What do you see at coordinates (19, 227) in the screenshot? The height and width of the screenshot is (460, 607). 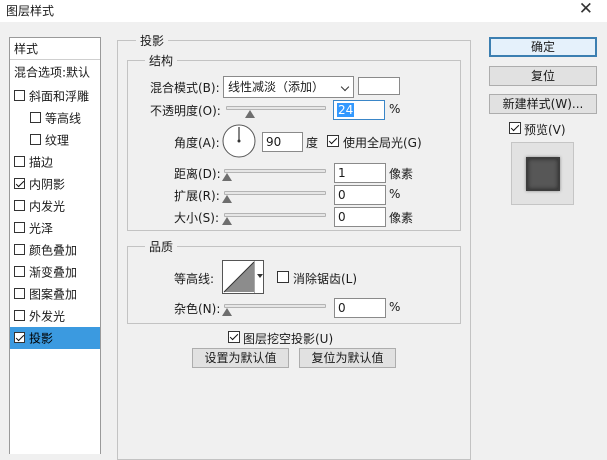 I see `satin-checkbox` at bounding box center [19, 227].